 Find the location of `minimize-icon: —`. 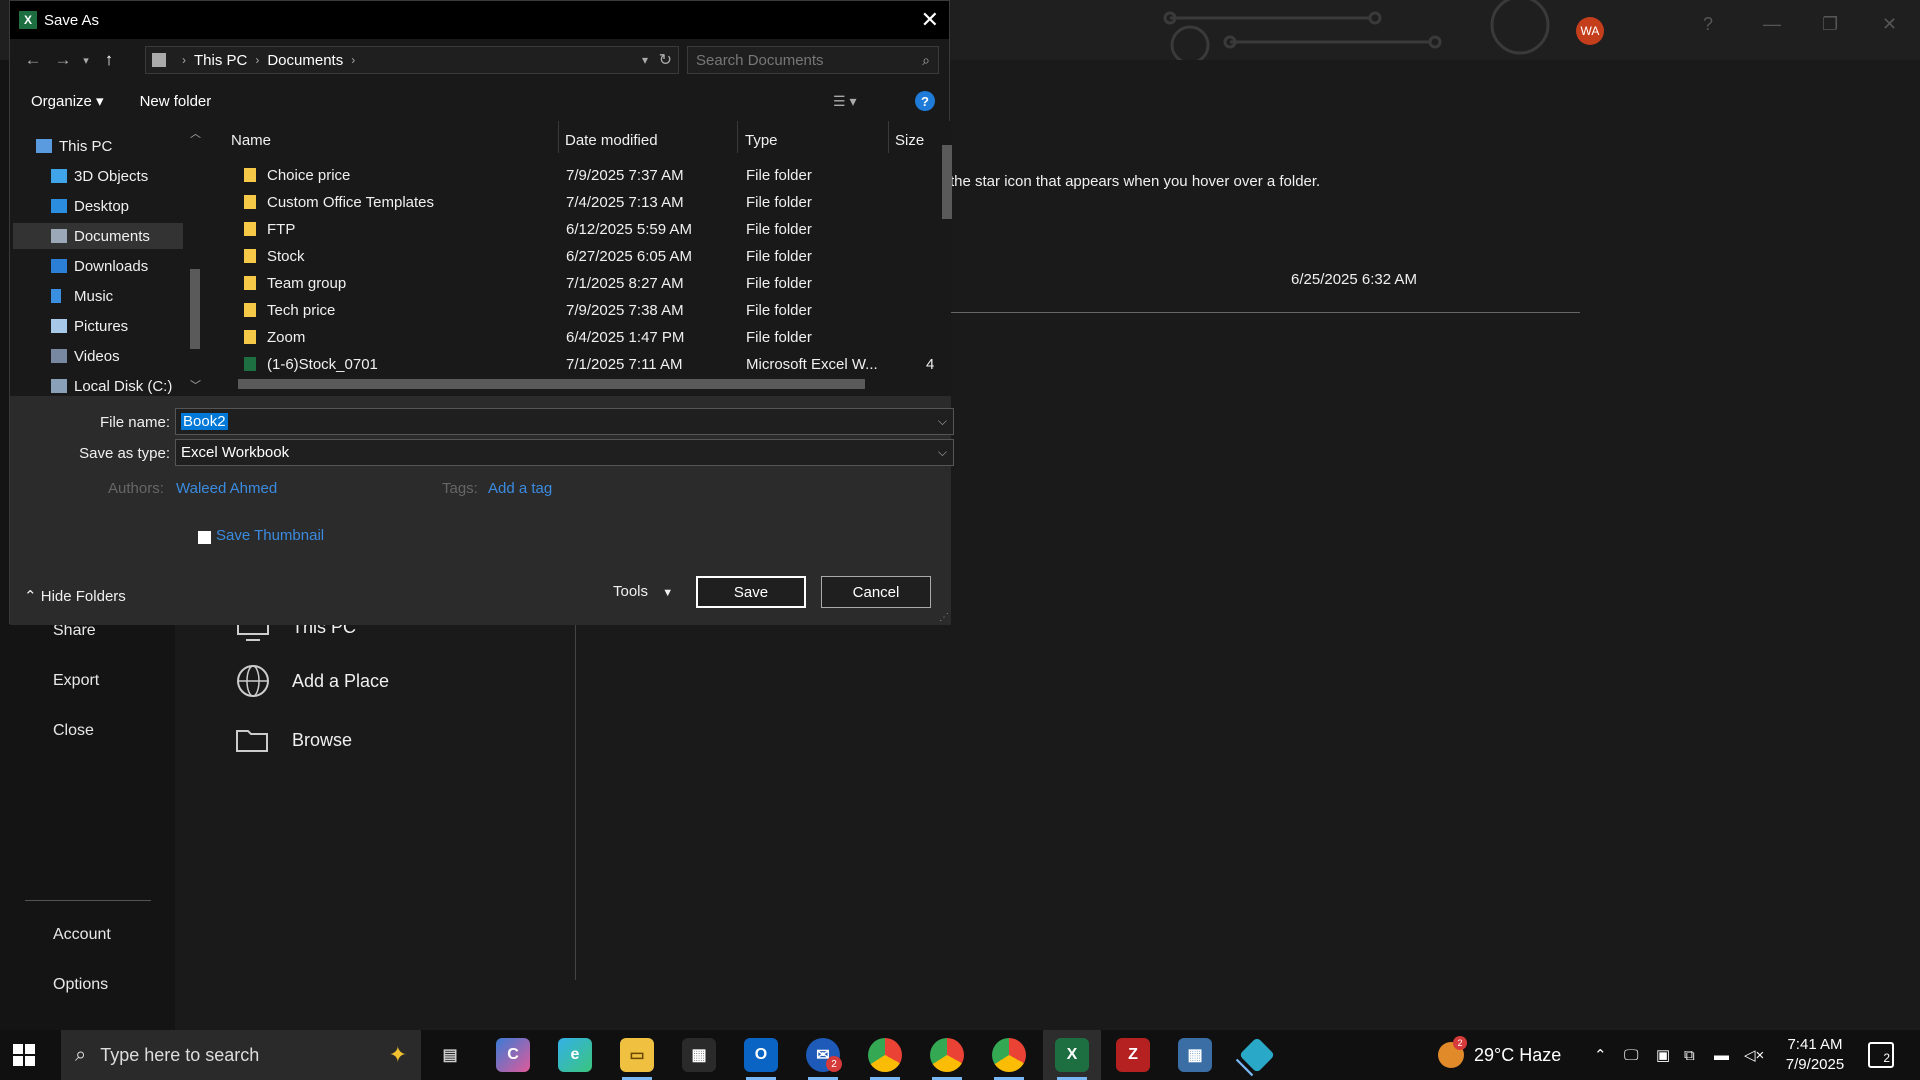

minimize-icon: — is located at coordinates (1772, 24).